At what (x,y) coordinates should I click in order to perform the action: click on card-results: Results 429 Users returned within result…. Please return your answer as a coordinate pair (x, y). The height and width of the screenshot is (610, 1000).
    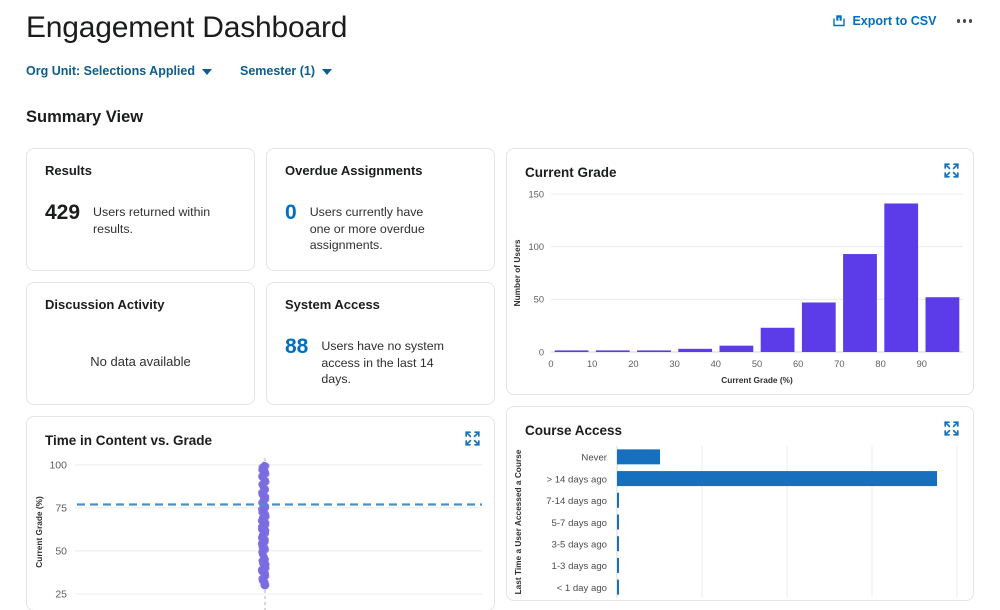
    Looking at the image, I should click on (140, 209).